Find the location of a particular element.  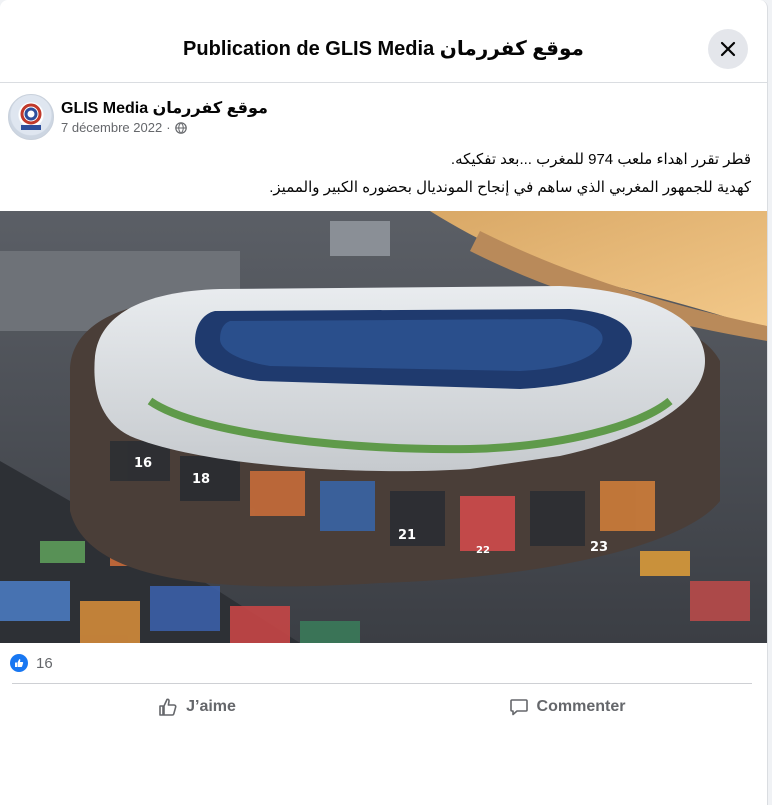

close-button is located at coordinates (728, 49).